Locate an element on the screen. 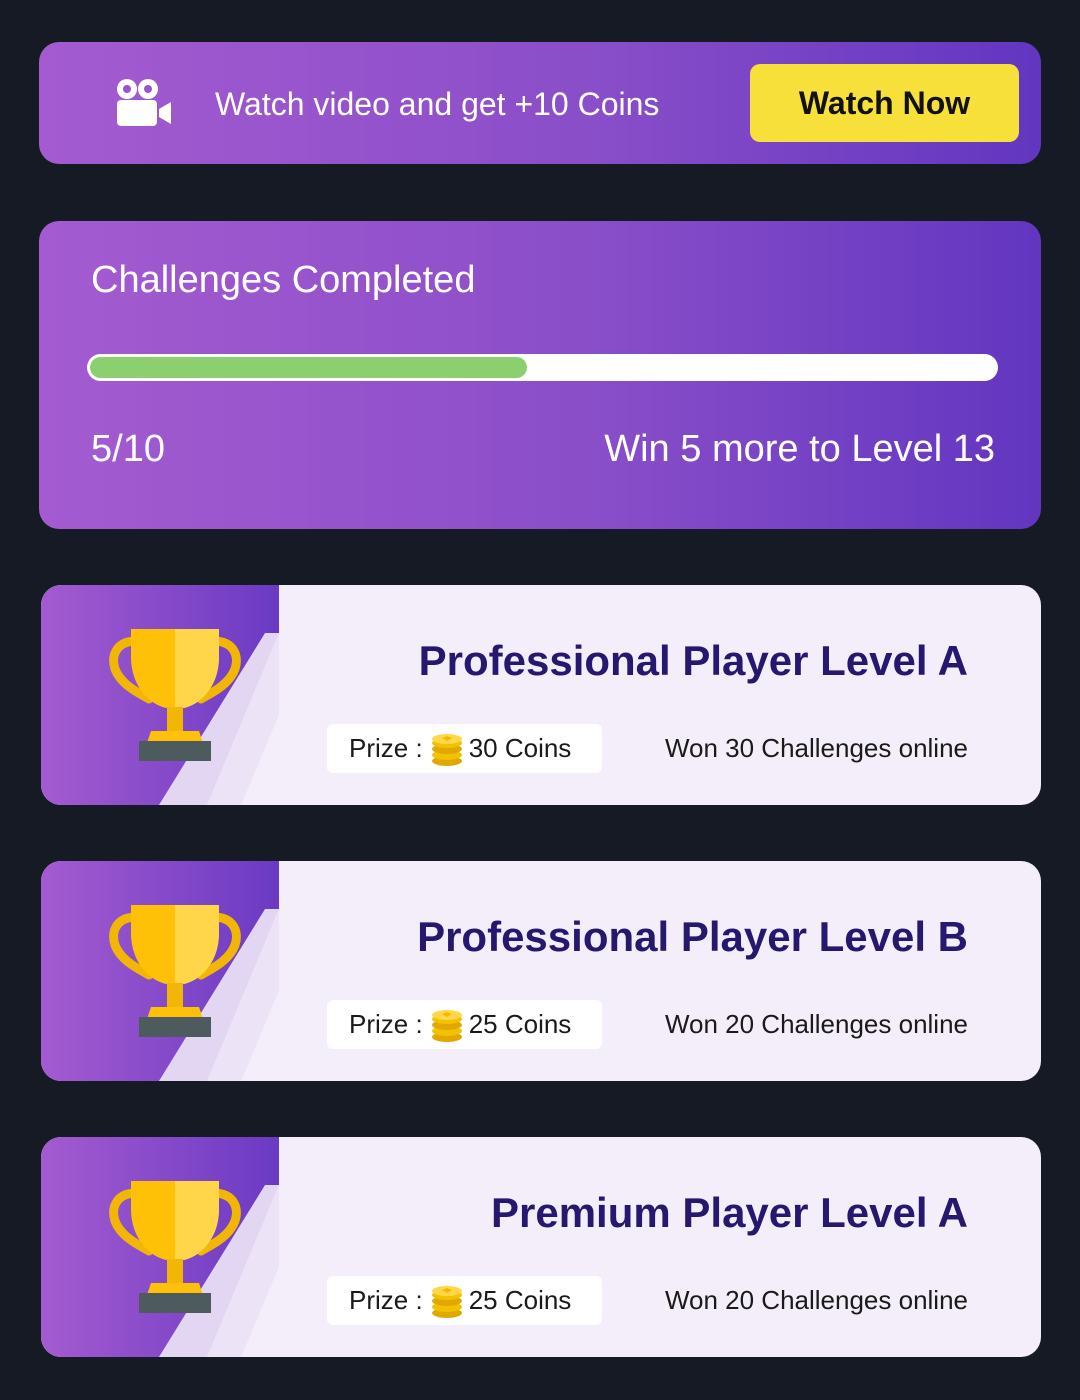 The image size is (1080, 1400). progress-bar-fill is located at coordinates (308, 367).